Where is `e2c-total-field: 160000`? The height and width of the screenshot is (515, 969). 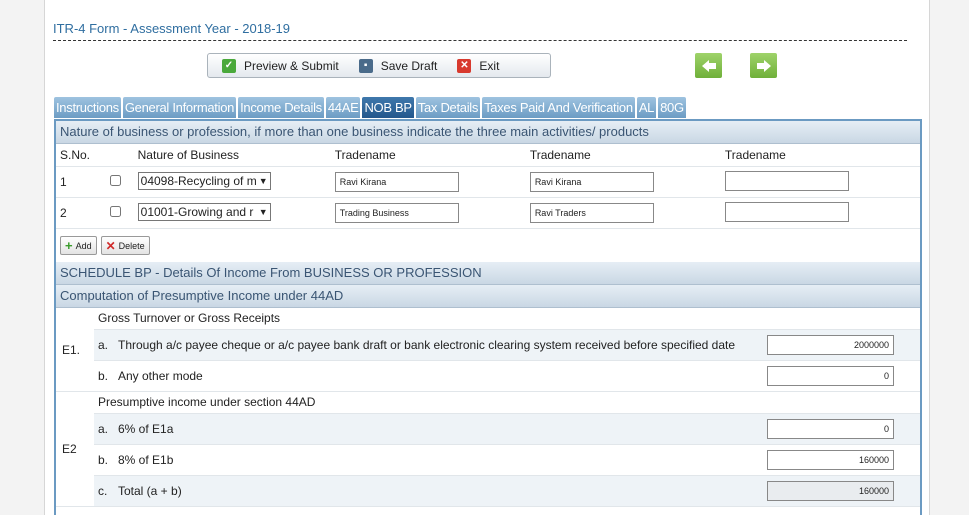 e2c-total-field: 160000 is located at coordinates (830, 491).